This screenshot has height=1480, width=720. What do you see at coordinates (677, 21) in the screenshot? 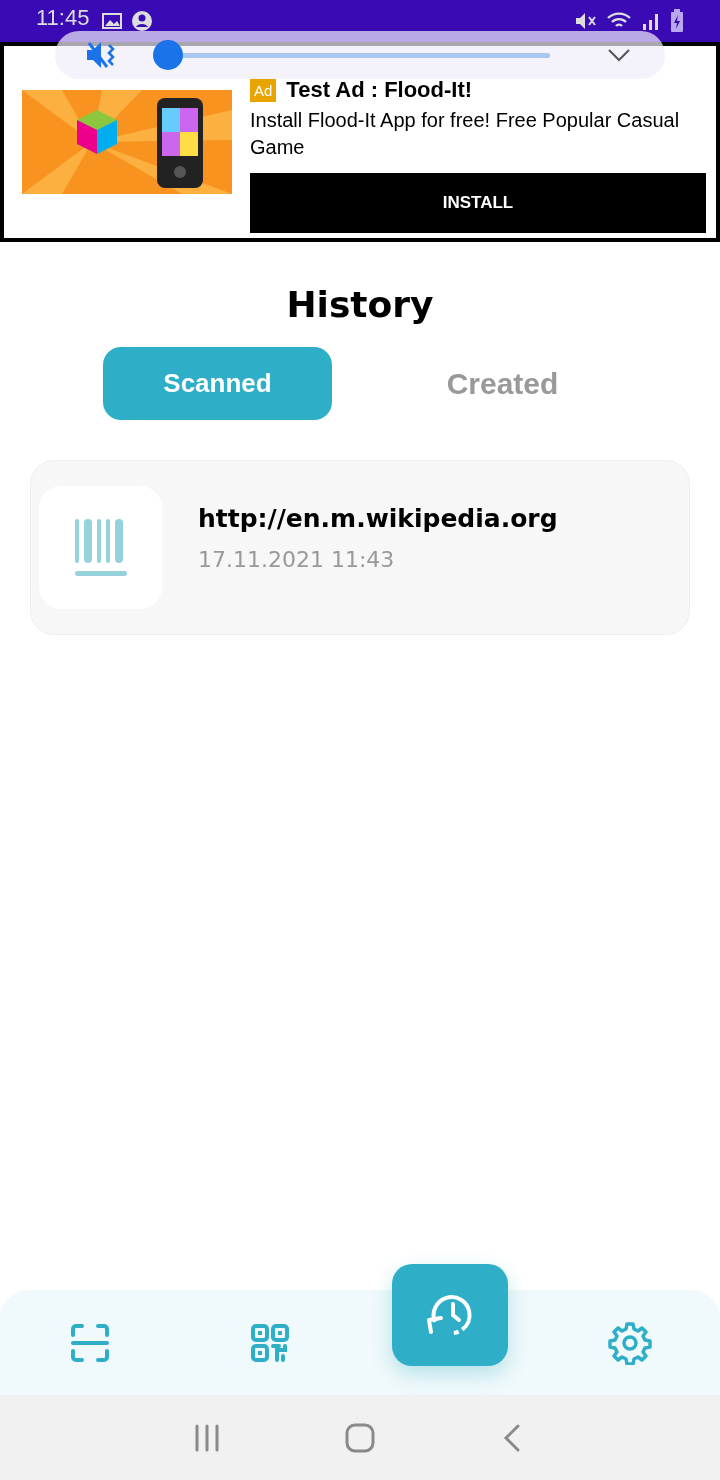
I see `battery-icon` at bounding box center [677, 21].